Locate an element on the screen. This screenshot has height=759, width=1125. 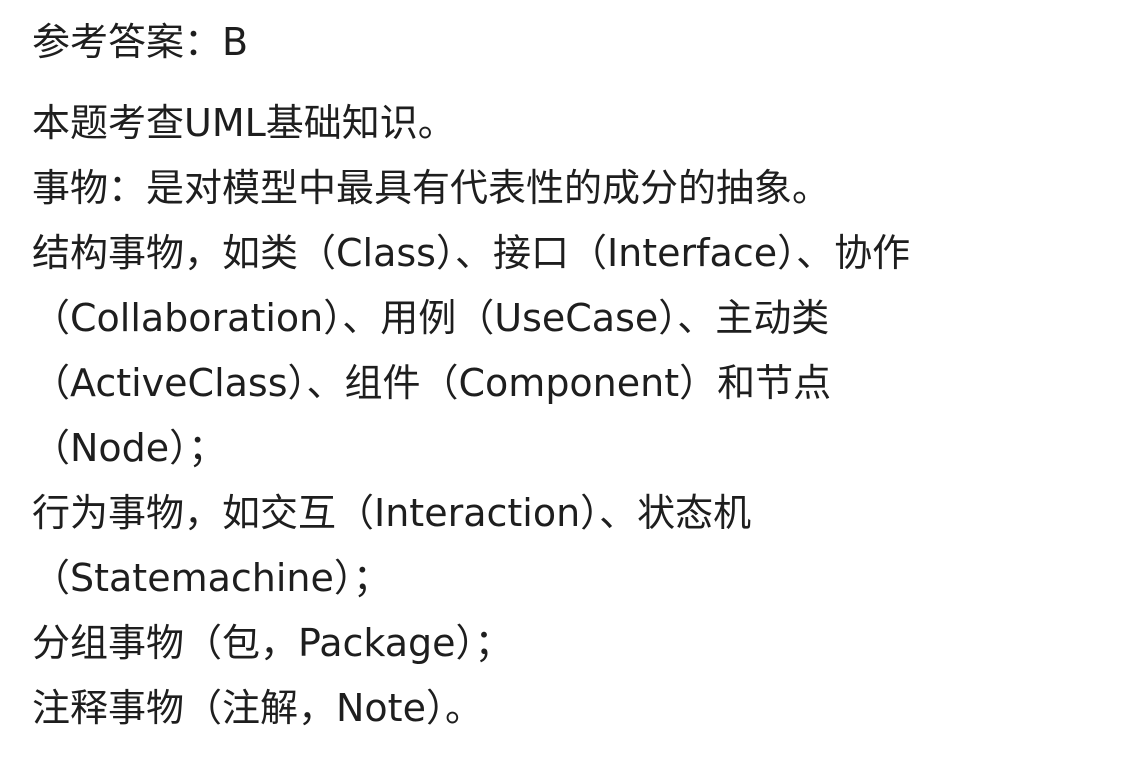
answer-line: 参考答案：B is located at coordinates (567, 42).